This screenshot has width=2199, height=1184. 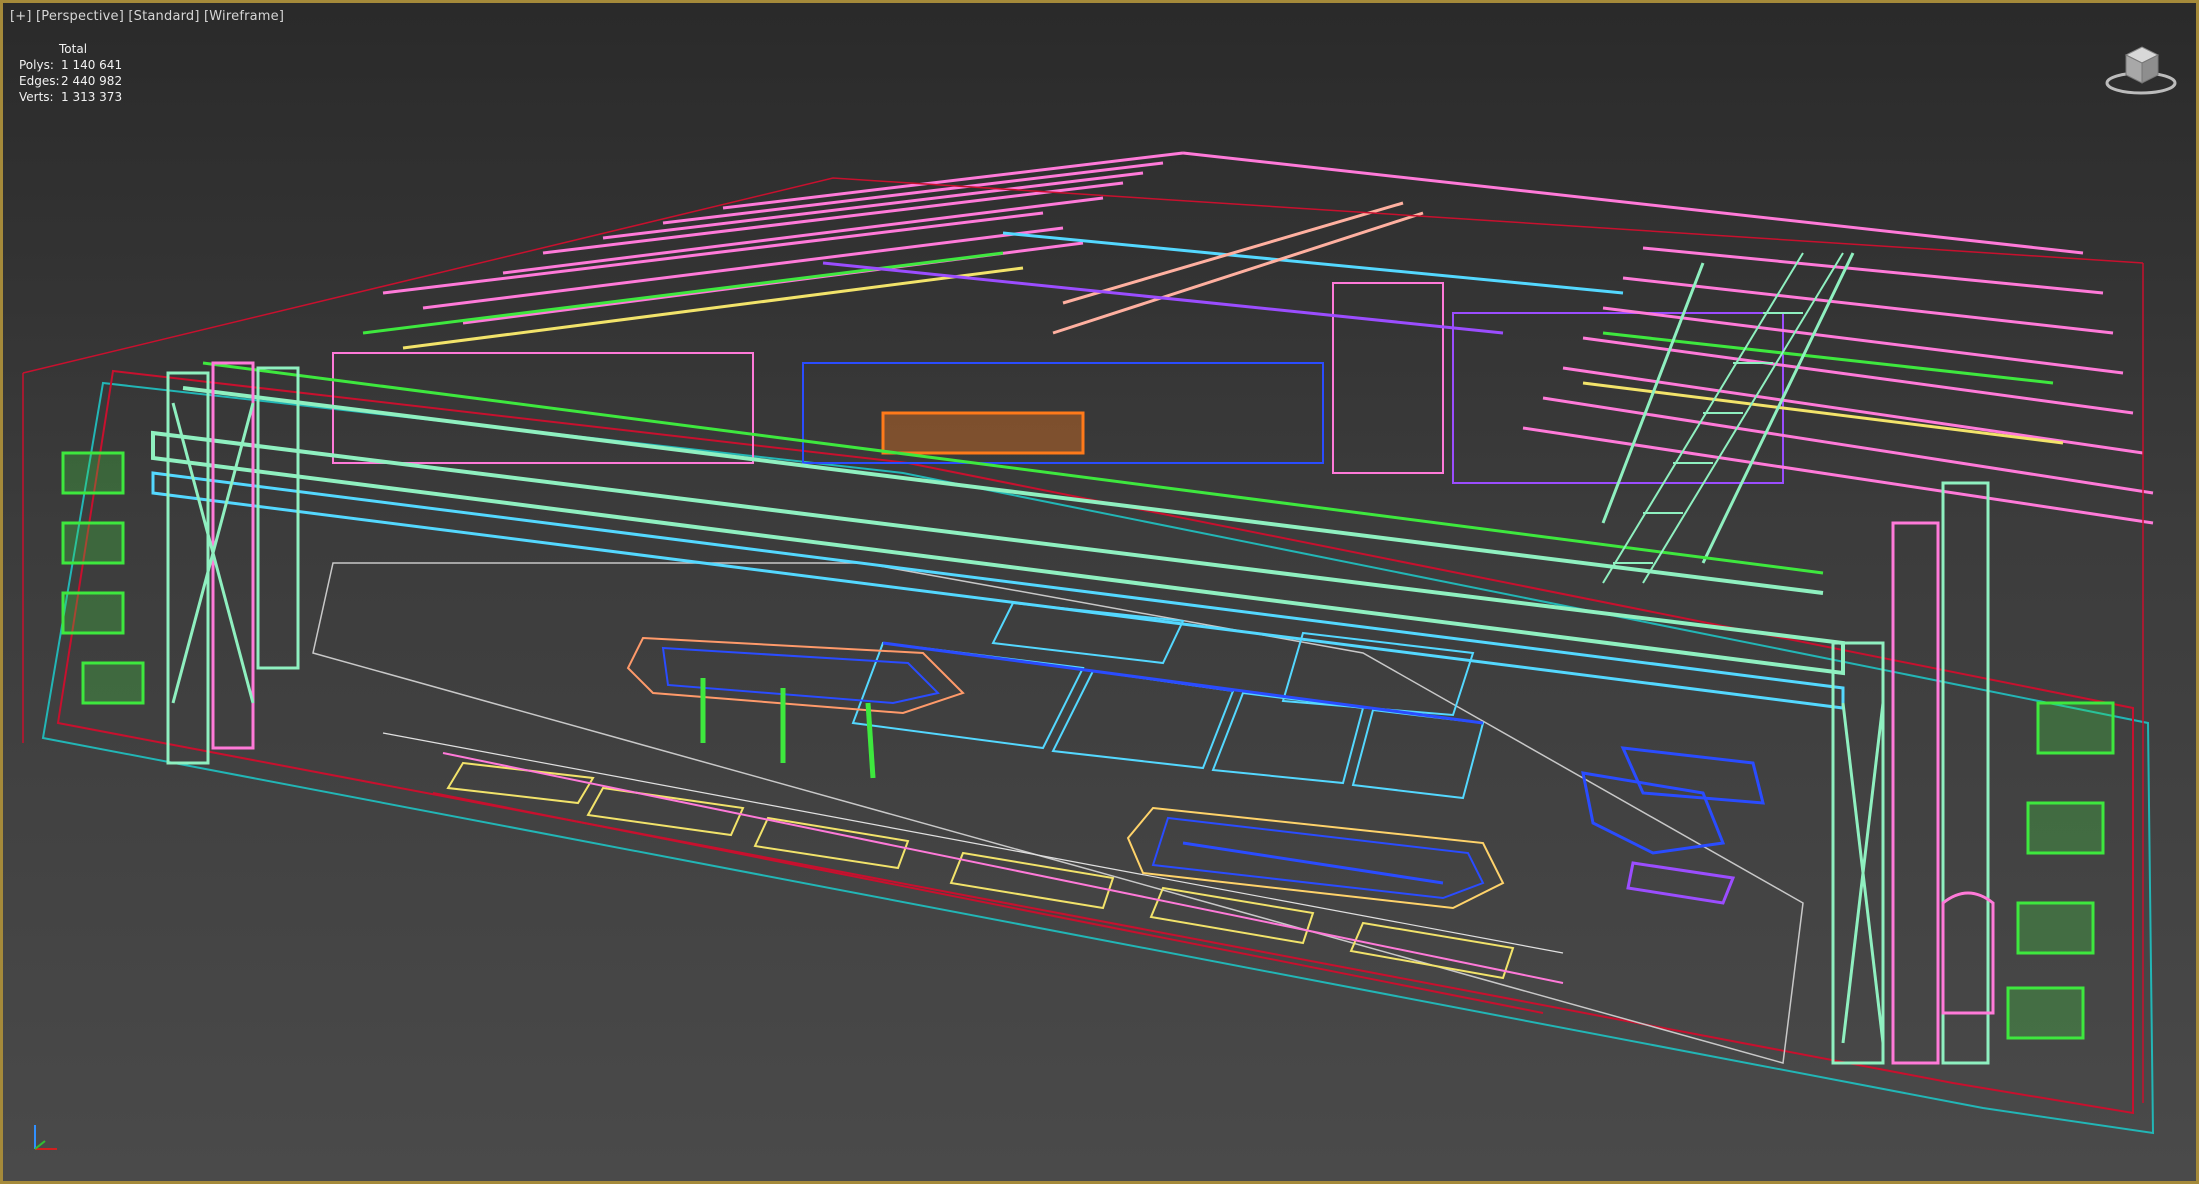 What do you see at coordinates (2141, 68) in the screenshot?
I see `viewcube-icon` at bounding box center [2141, 68].